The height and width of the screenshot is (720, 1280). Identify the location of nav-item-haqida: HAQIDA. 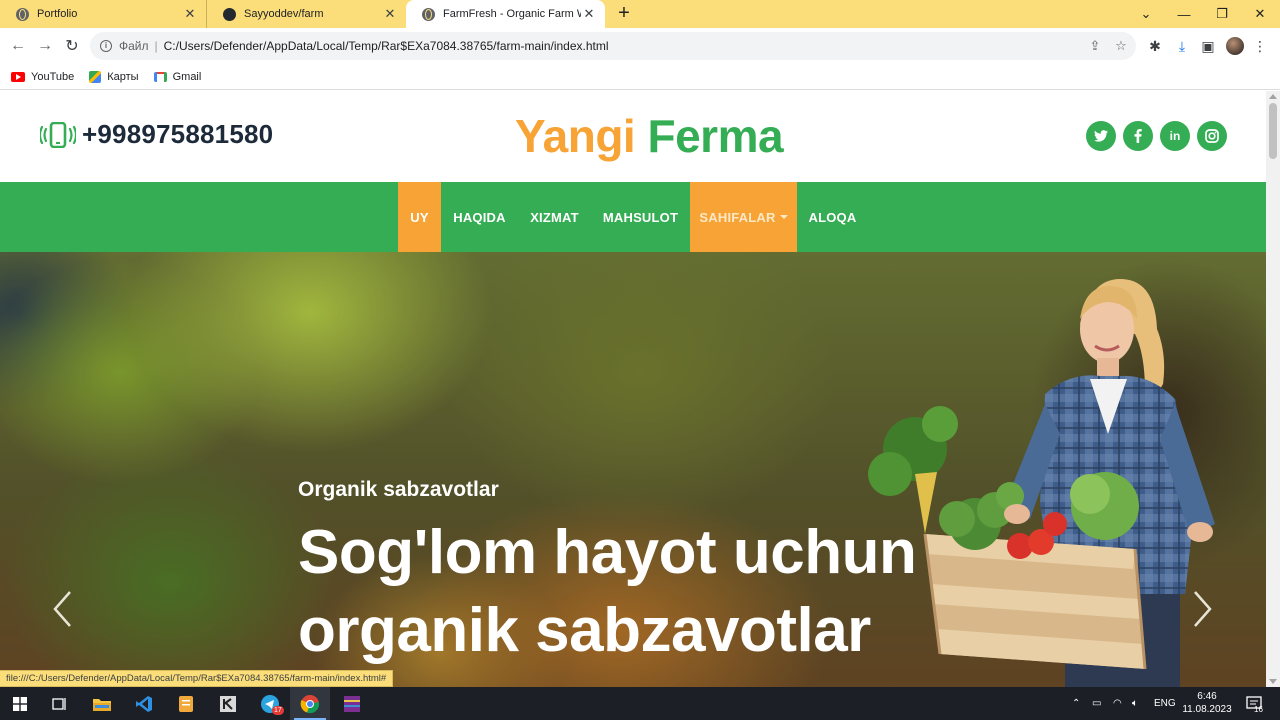
(479, 217).